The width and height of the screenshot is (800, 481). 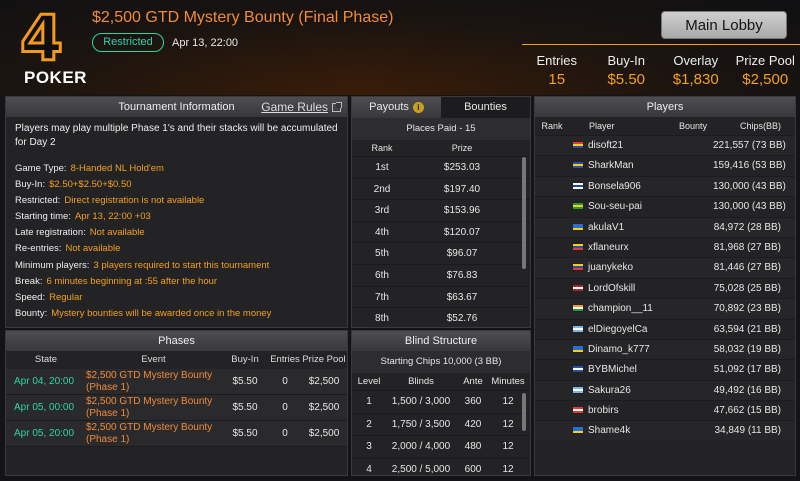 What do you see at coordinates (44, 407) in the screenshot?
I see `phase-state: Apr 05, 00:00` at bounding box center [44, 407].